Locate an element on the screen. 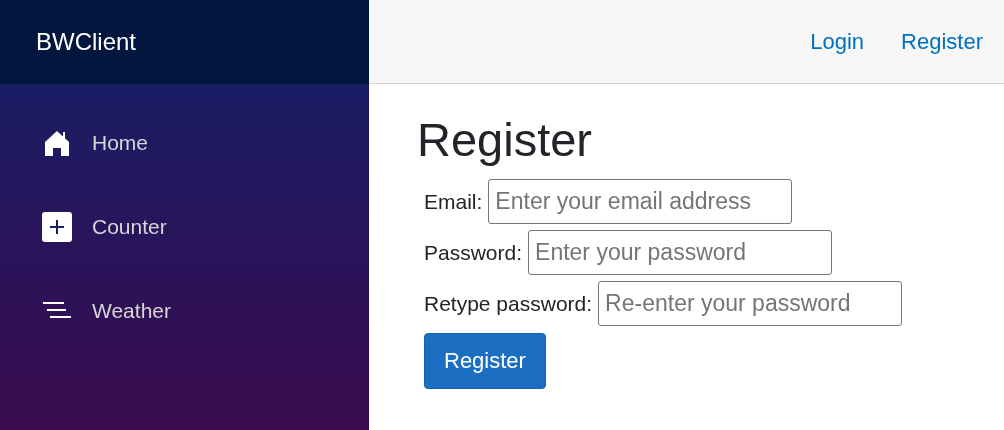 Image resolution: width=1004 pixels, height=430 pixels. lines-icon is located at coordinates (57, 311).